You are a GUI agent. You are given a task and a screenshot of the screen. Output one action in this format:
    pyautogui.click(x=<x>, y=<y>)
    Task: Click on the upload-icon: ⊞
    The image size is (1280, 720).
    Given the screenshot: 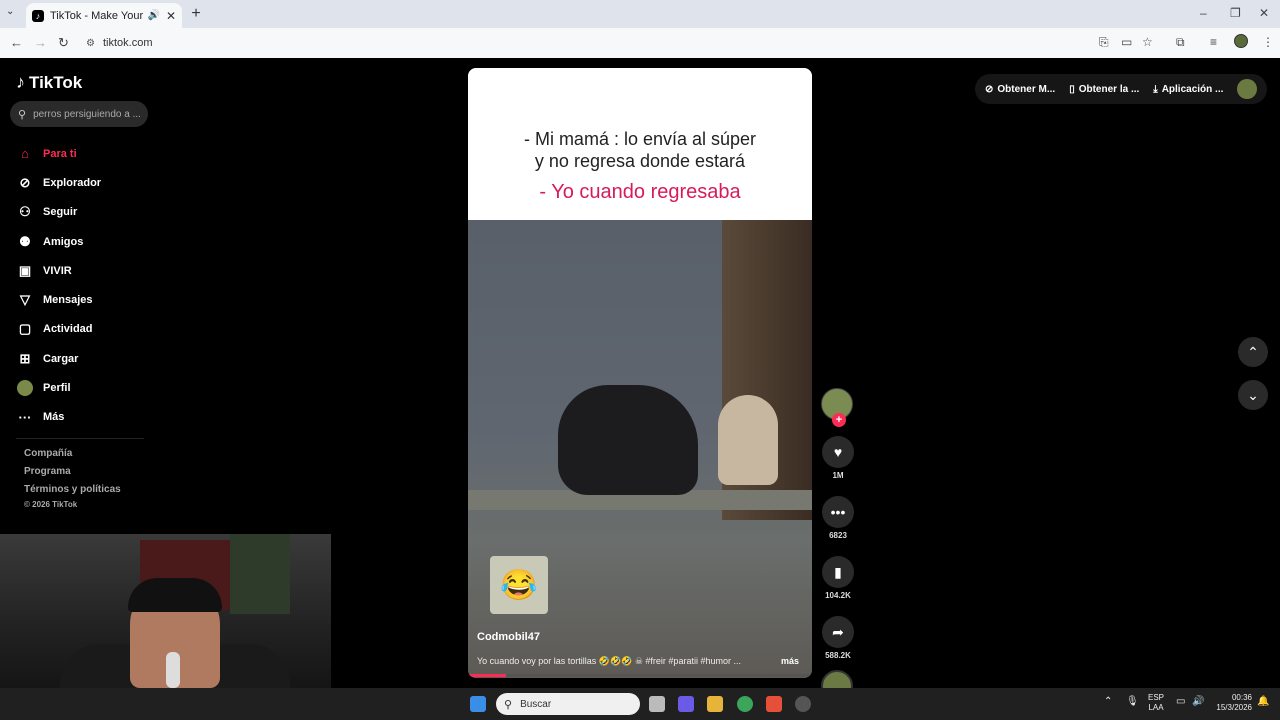 What is the action you would take?
    pyautogui.click(x=25, y=358)
    